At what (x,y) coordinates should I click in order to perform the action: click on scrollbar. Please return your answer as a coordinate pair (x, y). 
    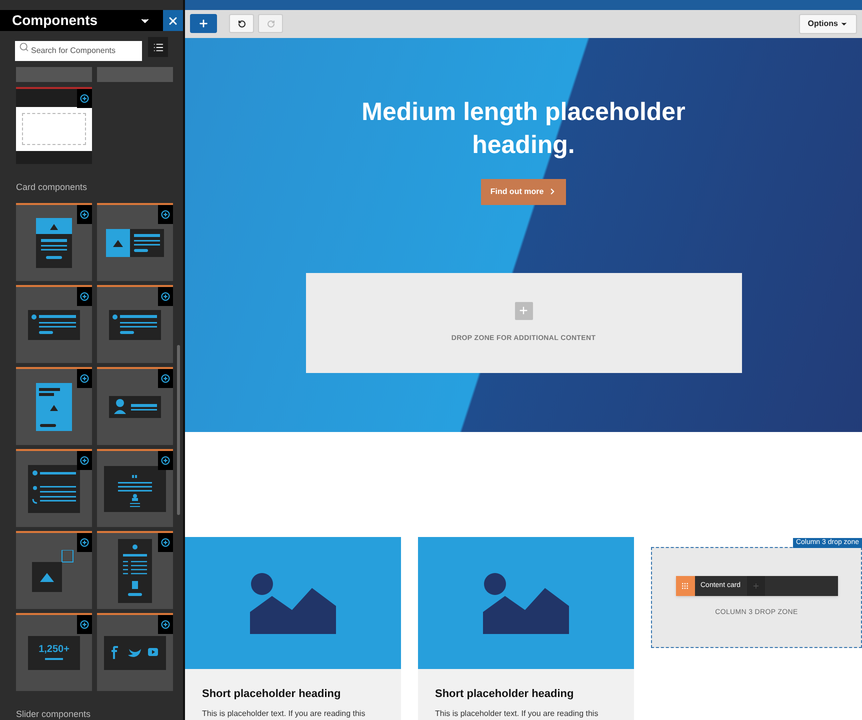
    Looking at the image, I should click on (178, 430).